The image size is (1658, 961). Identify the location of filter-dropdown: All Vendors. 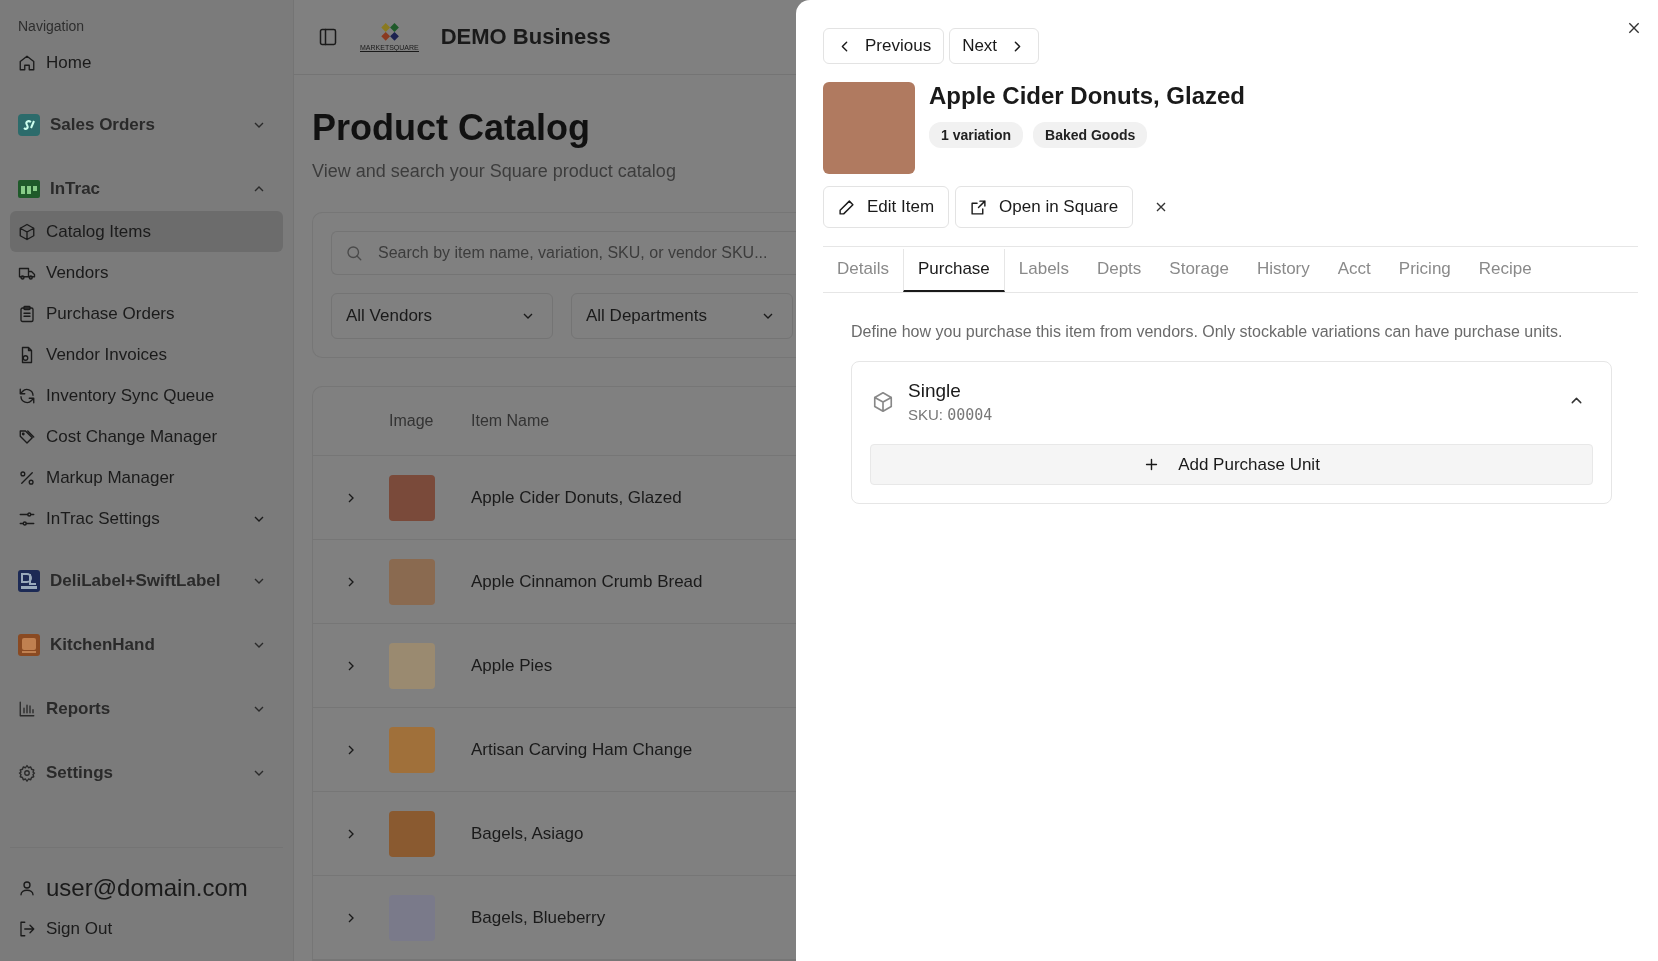
(442, 316).